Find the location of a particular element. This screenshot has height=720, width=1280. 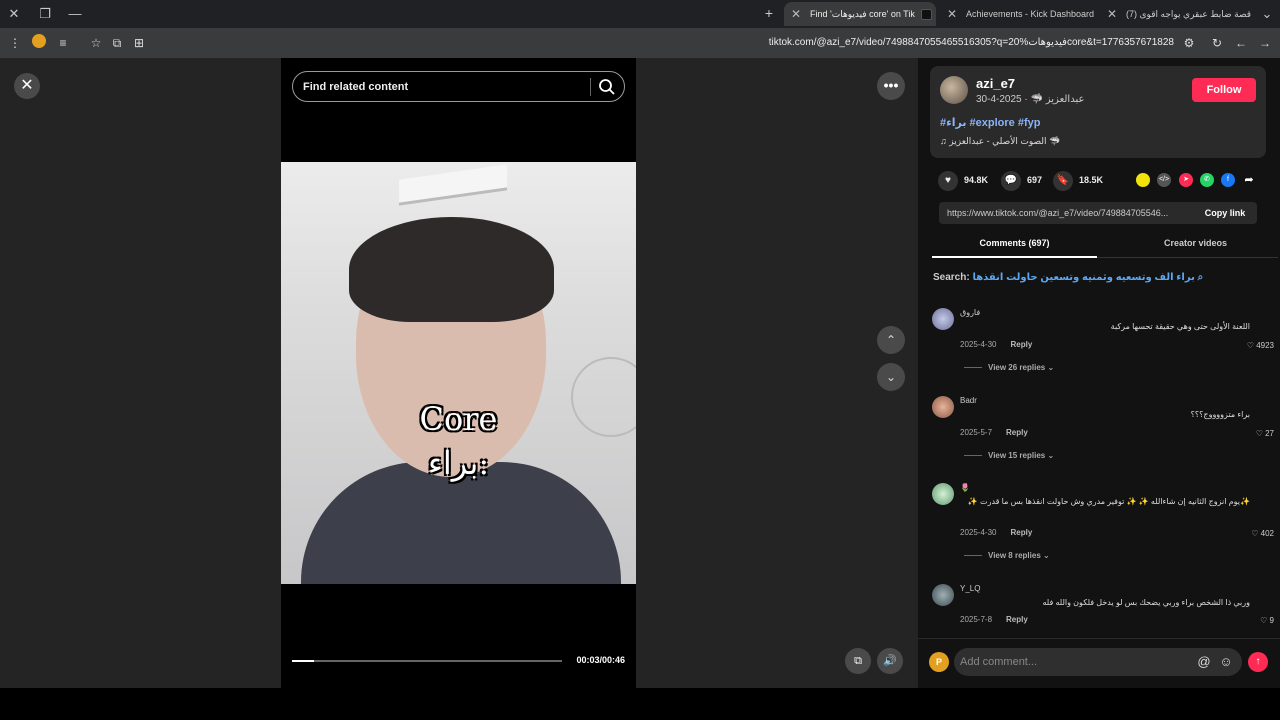

view-replies-button: View 15 replies ⌄ is located at coordinates (1009, 455).